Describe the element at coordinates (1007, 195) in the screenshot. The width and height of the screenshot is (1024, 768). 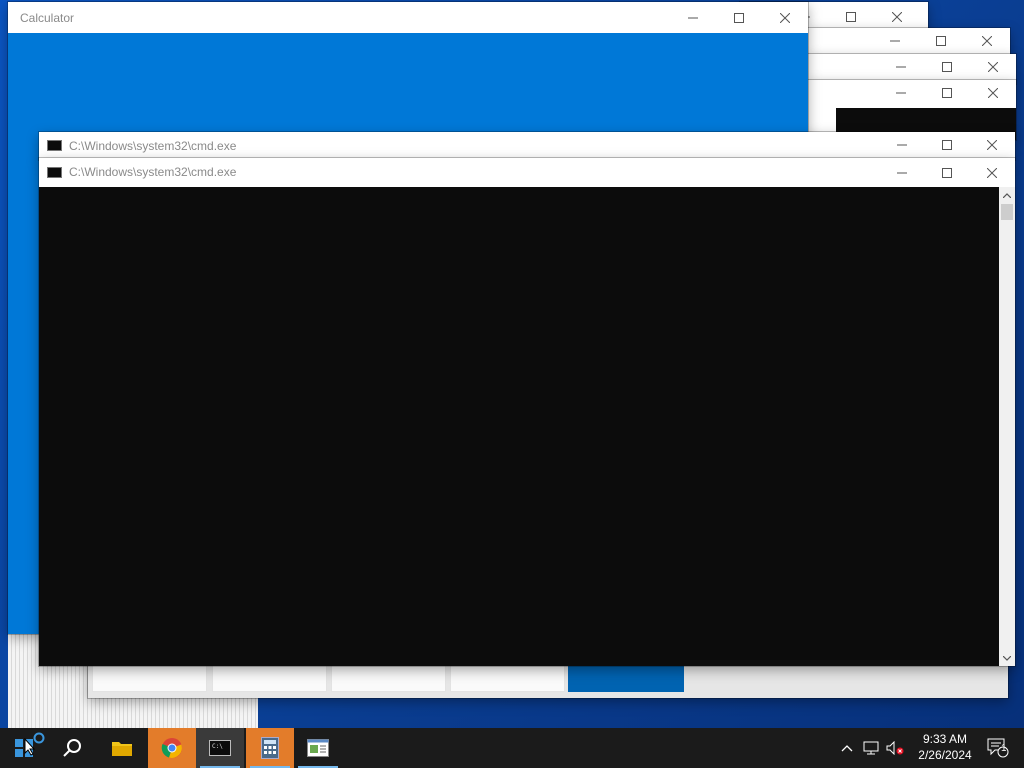
I see `scroll-up-arrow` at that location.